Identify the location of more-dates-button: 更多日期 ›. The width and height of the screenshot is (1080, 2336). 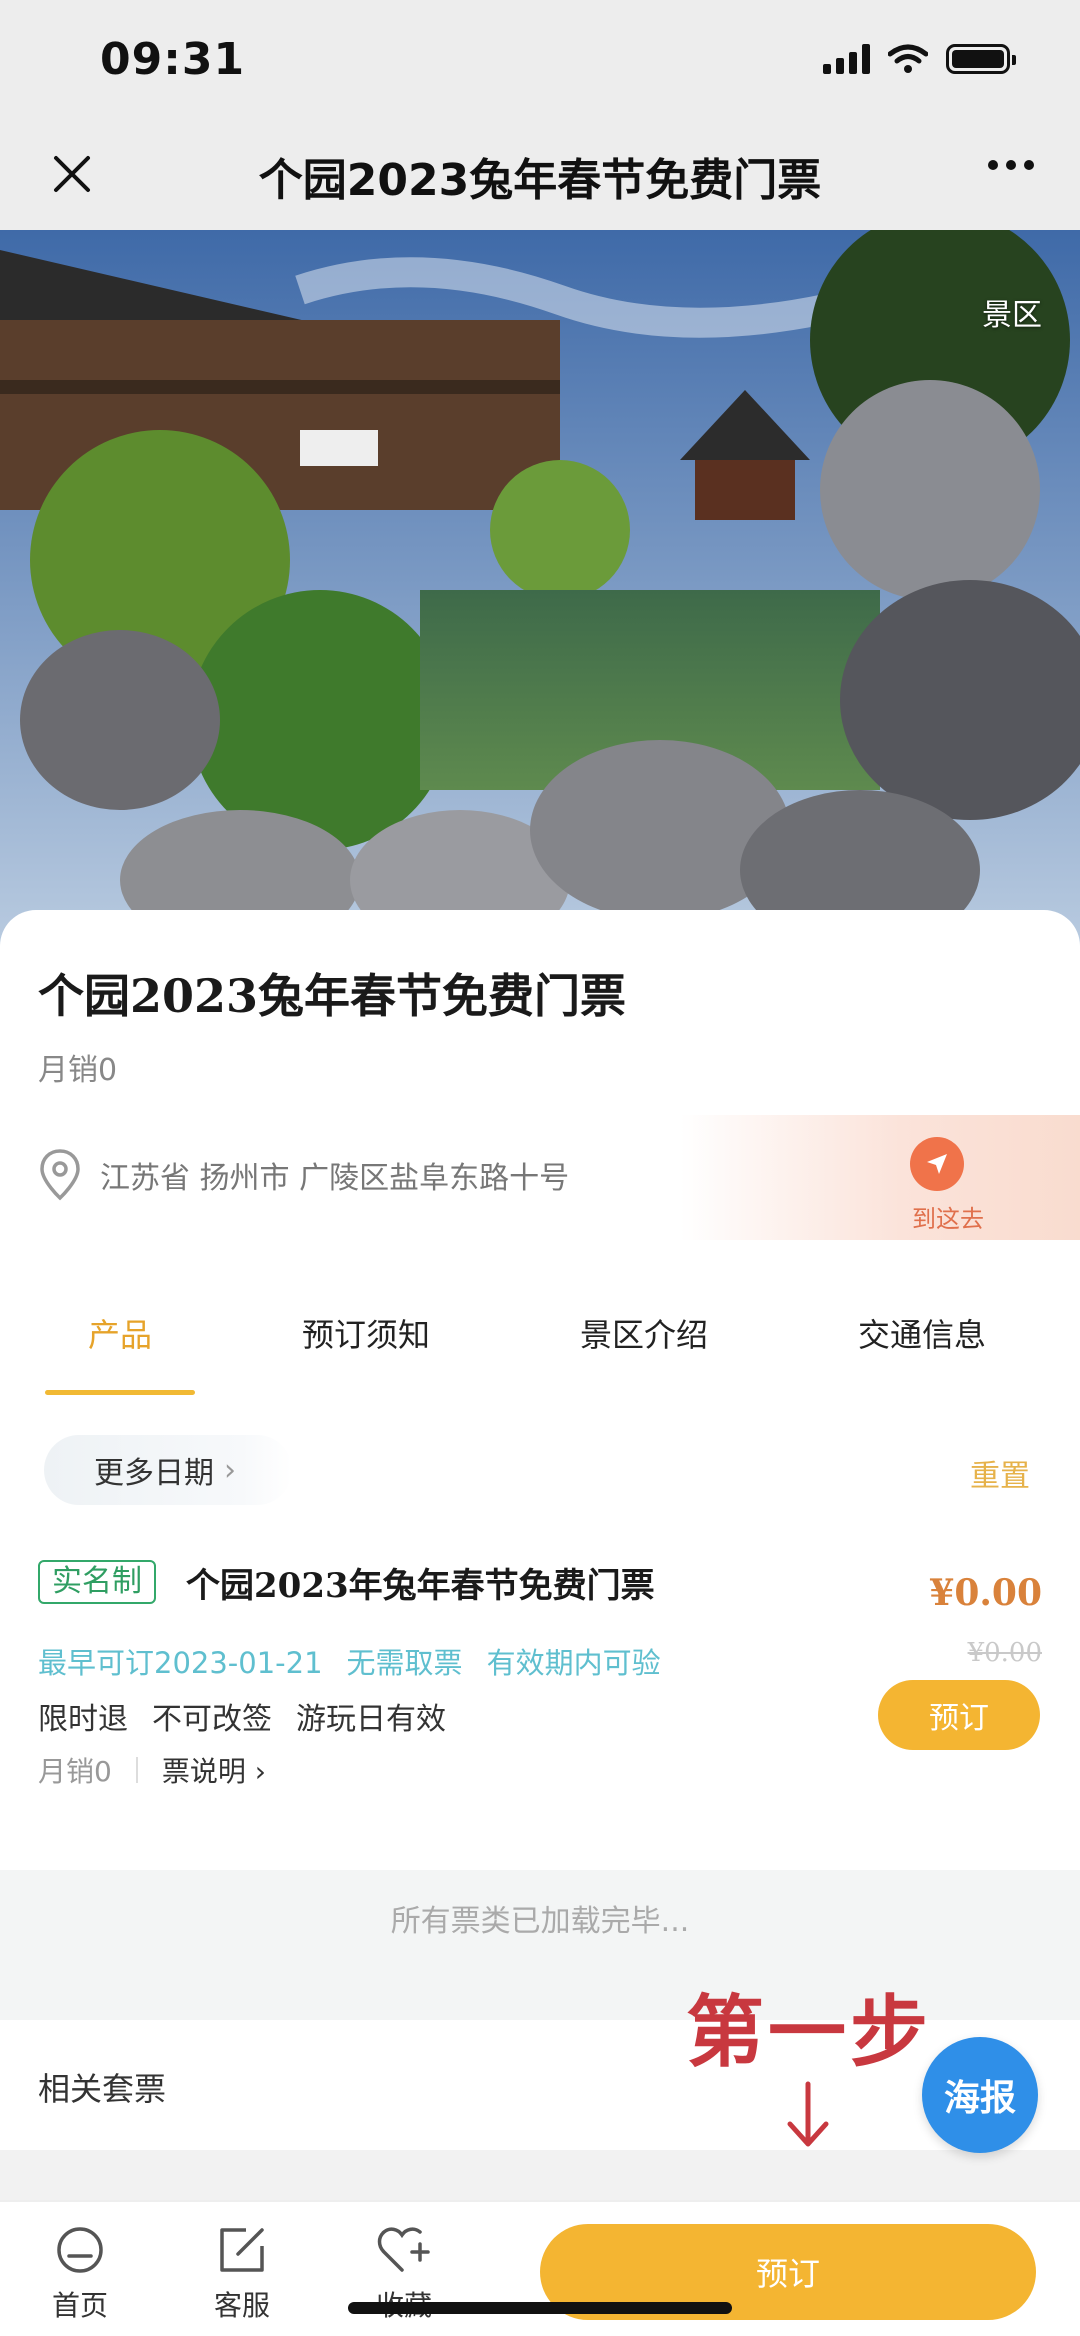
(168, 1470).